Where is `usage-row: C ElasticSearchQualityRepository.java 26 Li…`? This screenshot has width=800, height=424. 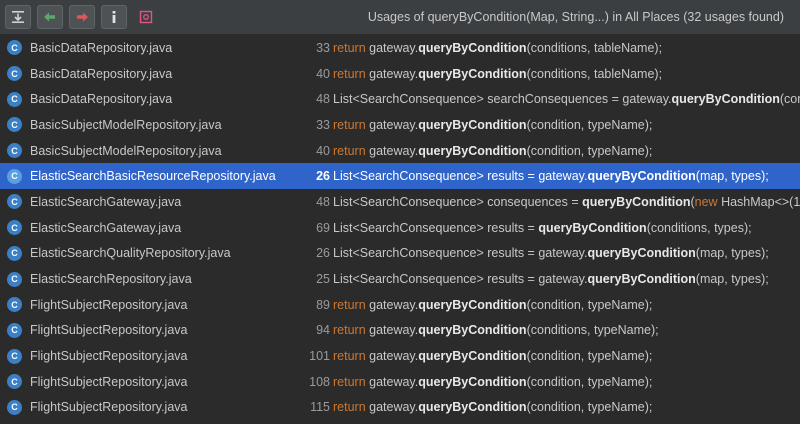
usage-row: C ElasticSearchQualityRepository.java 26 Li… is located at coordinates (400, 254).